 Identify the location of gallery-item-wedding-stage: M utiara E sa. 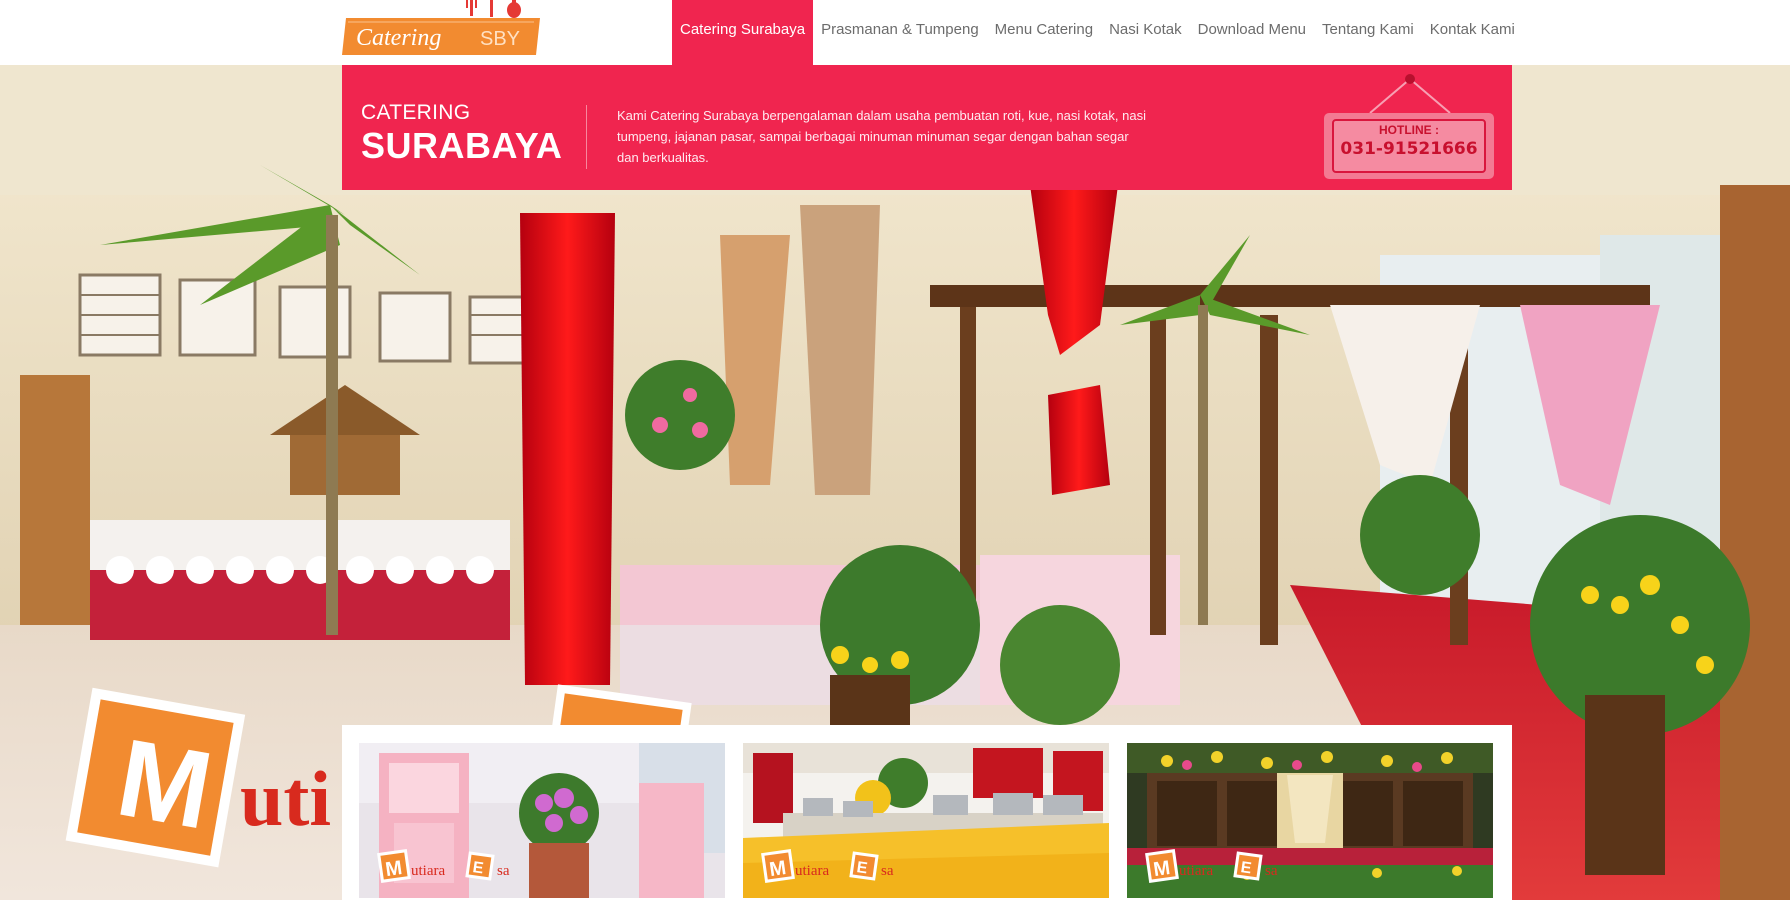
(1310, 820).